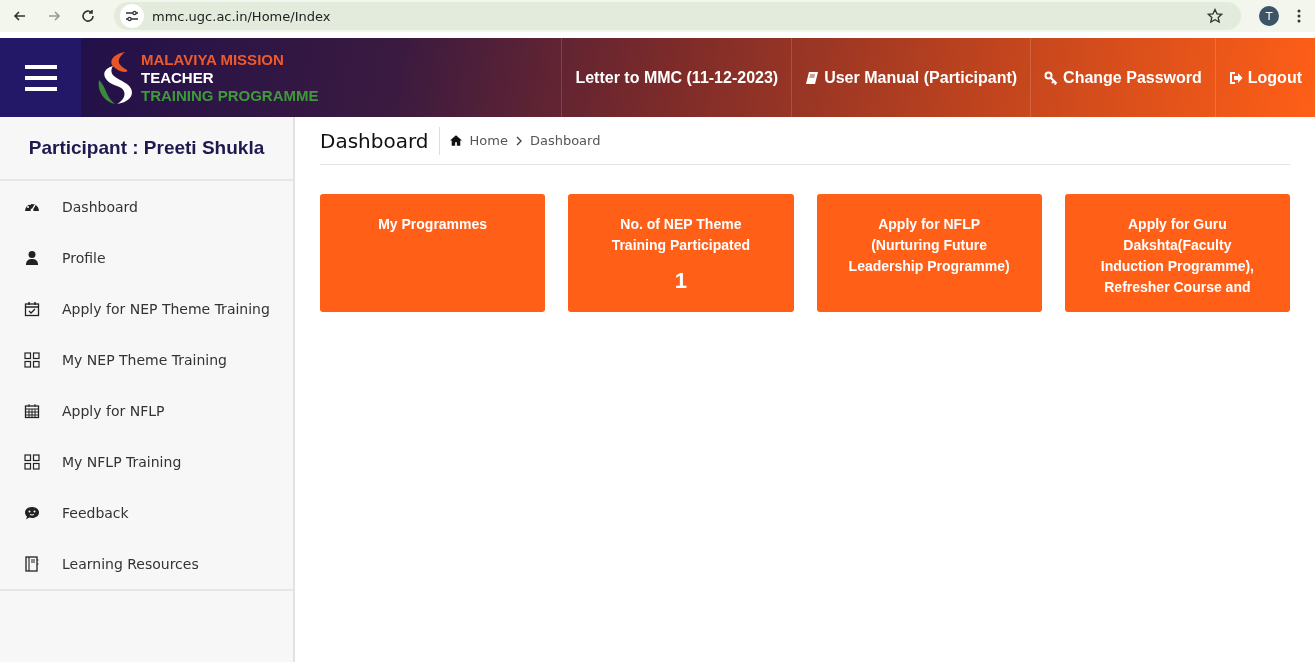  Describe the element at coordinates (455, 140) in the screenshot. I see `home-icon` at that location.